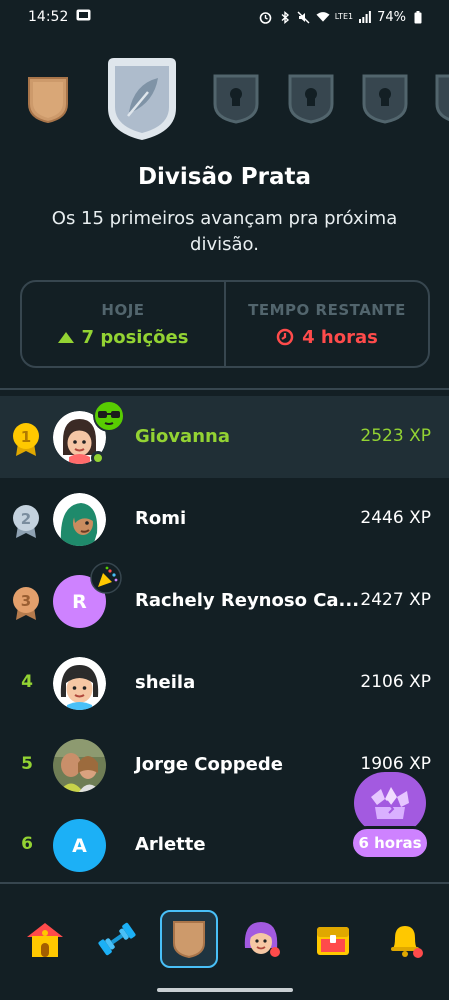  What do you see at coordinates (224, 683) in the screenshot?
I see `leaderboard-row: 4 sheila 2106 XP` at bounding box center [224, 683].